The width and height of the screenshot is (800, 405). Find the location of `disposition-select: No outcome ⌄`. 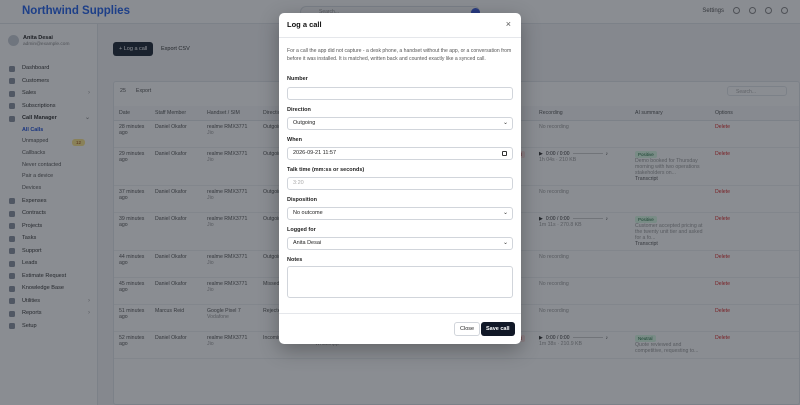

disposition-select: No outcome ⌄ is located at coordinates (400, 213).